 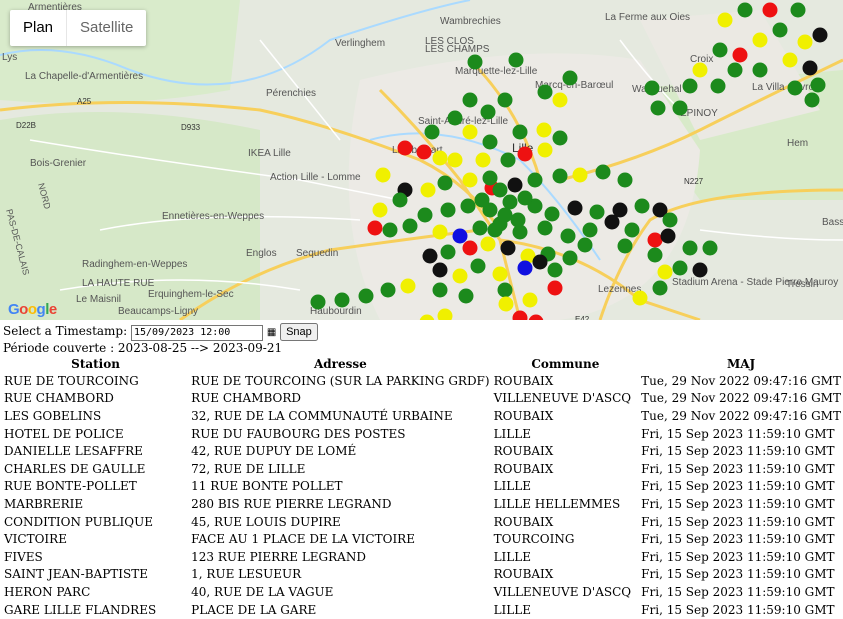 I want to click on calendar-icon: ▦, so click(x=271, y=332).